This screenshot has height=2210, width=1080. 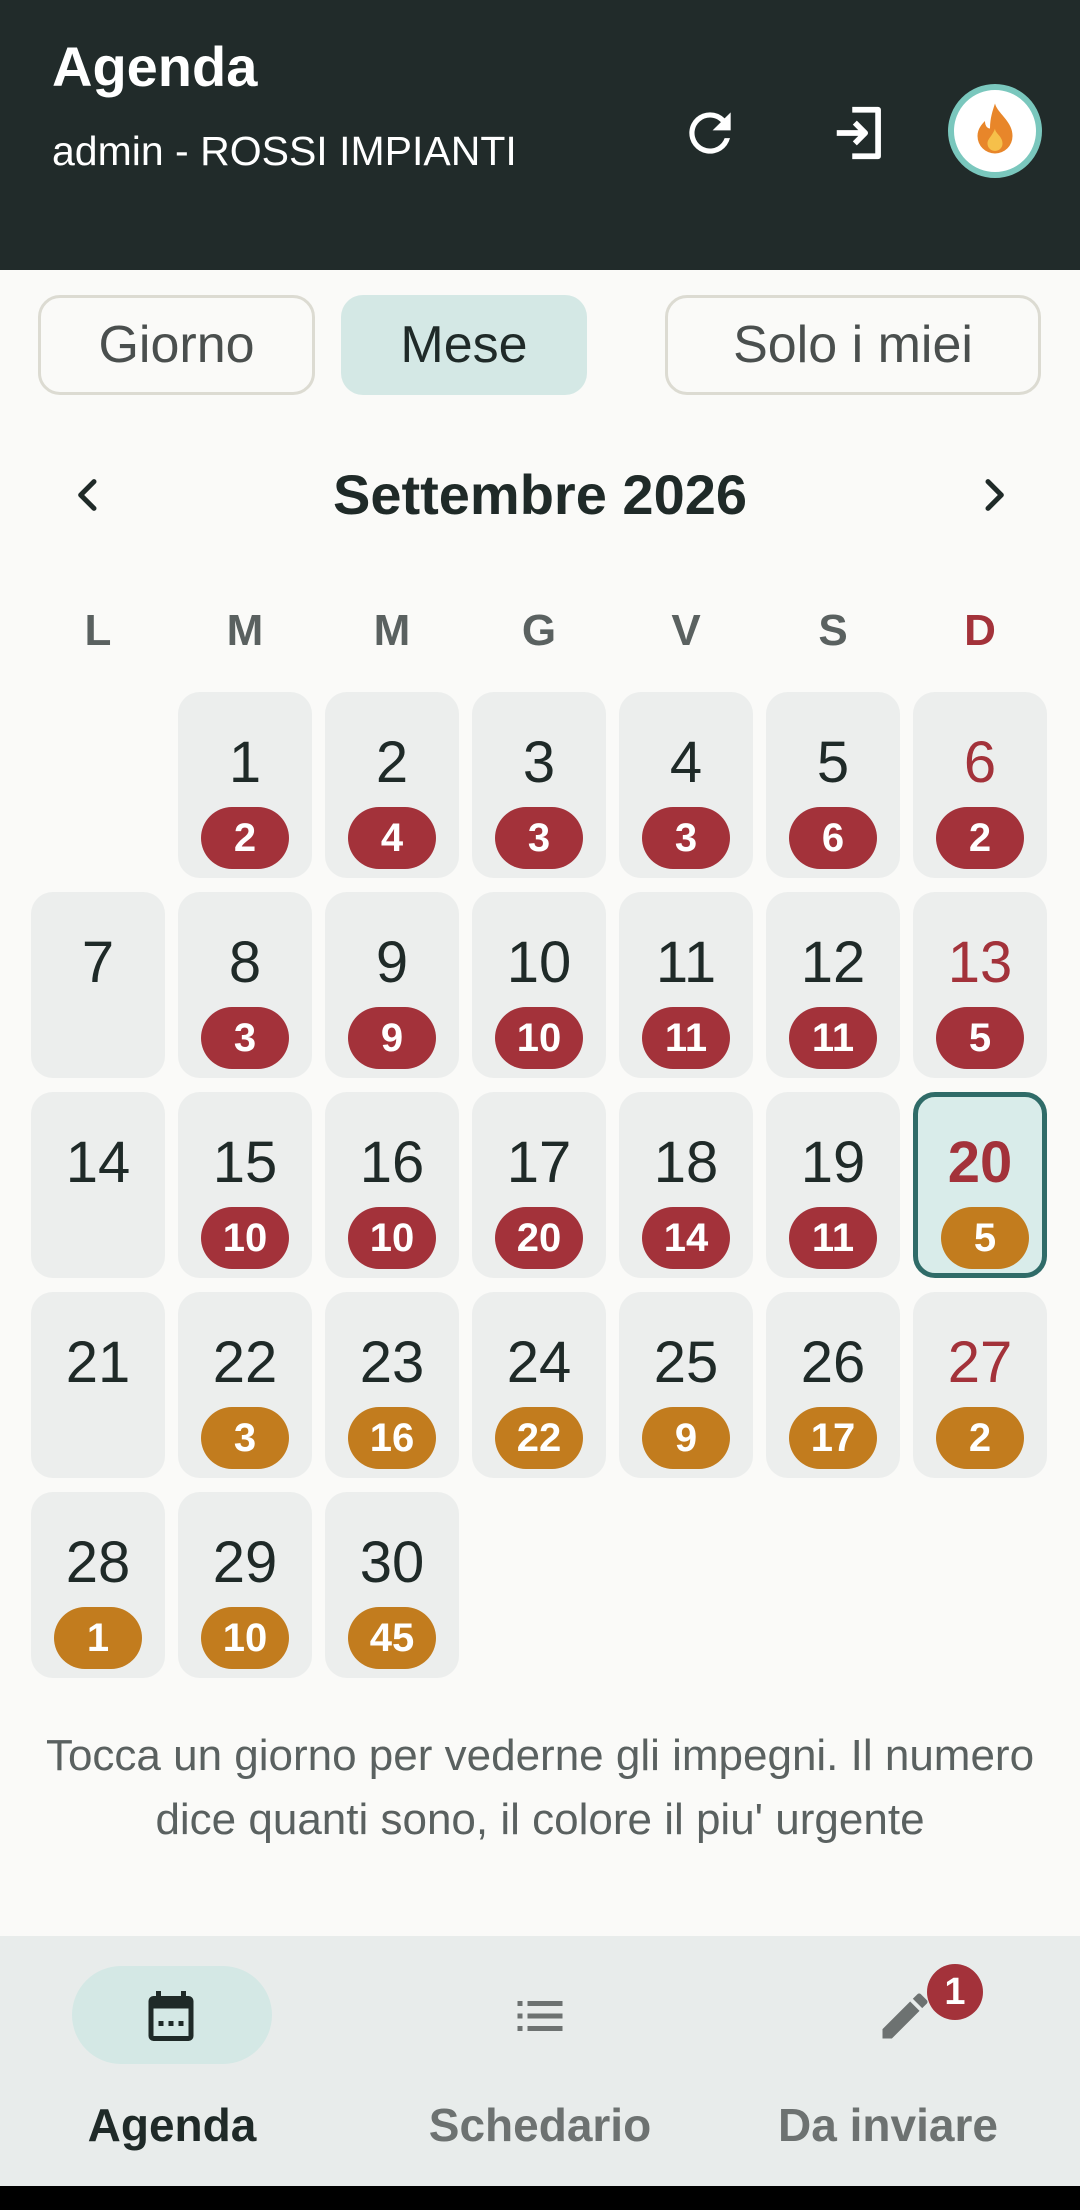 I want to click on day-number: 11, so click(x=686, y=962).